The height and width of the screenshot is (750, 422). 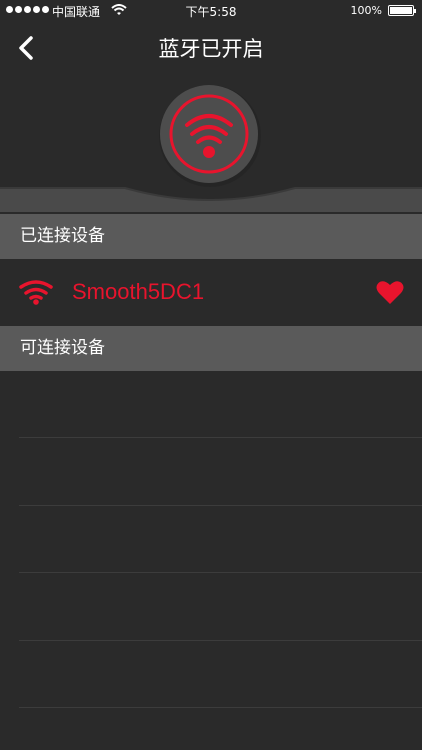 What do you see at coordinates (366, 10) in the screenshot?
I see `battery-percentage: 100%` at bounding box center [366, 10].